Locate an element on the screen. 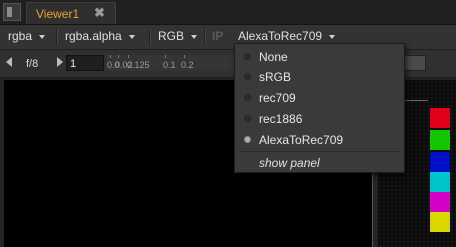 The image size is (456, 247). menu-item-rec709: rec709 is located at coordinates (319, 98).